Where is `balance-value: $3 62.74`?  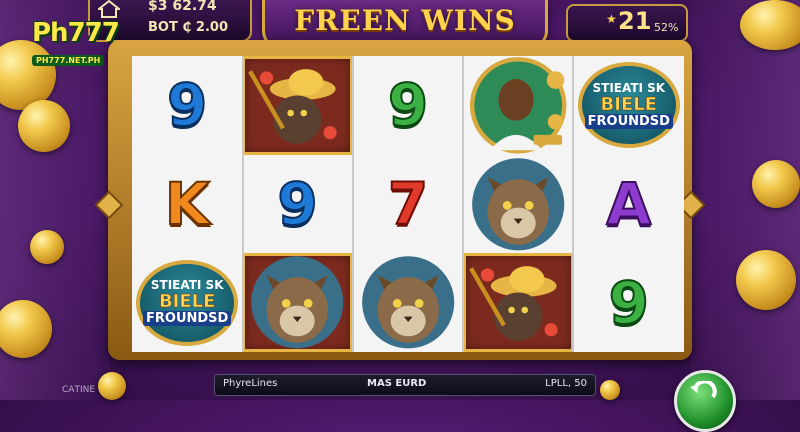 balance-value: $3 62.74 is located at coordinates (182, 7).